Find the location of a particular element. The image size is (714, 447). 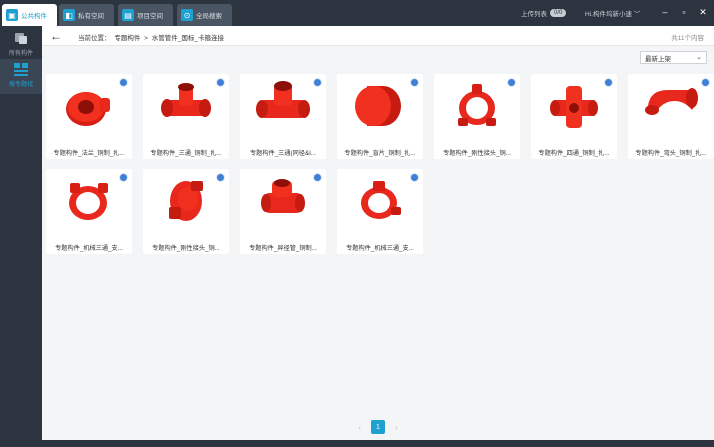

prev-page-button: ‹ is located at coordinates (359, 427).